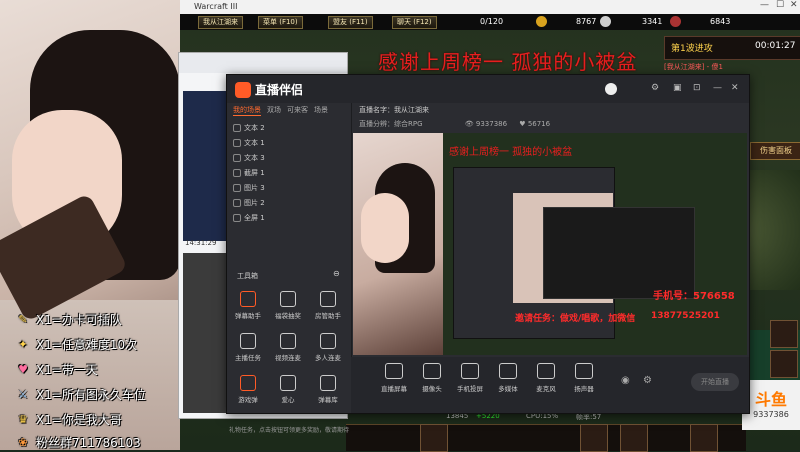  I want to click on bulb-icon: ✦, so click(23, 344).